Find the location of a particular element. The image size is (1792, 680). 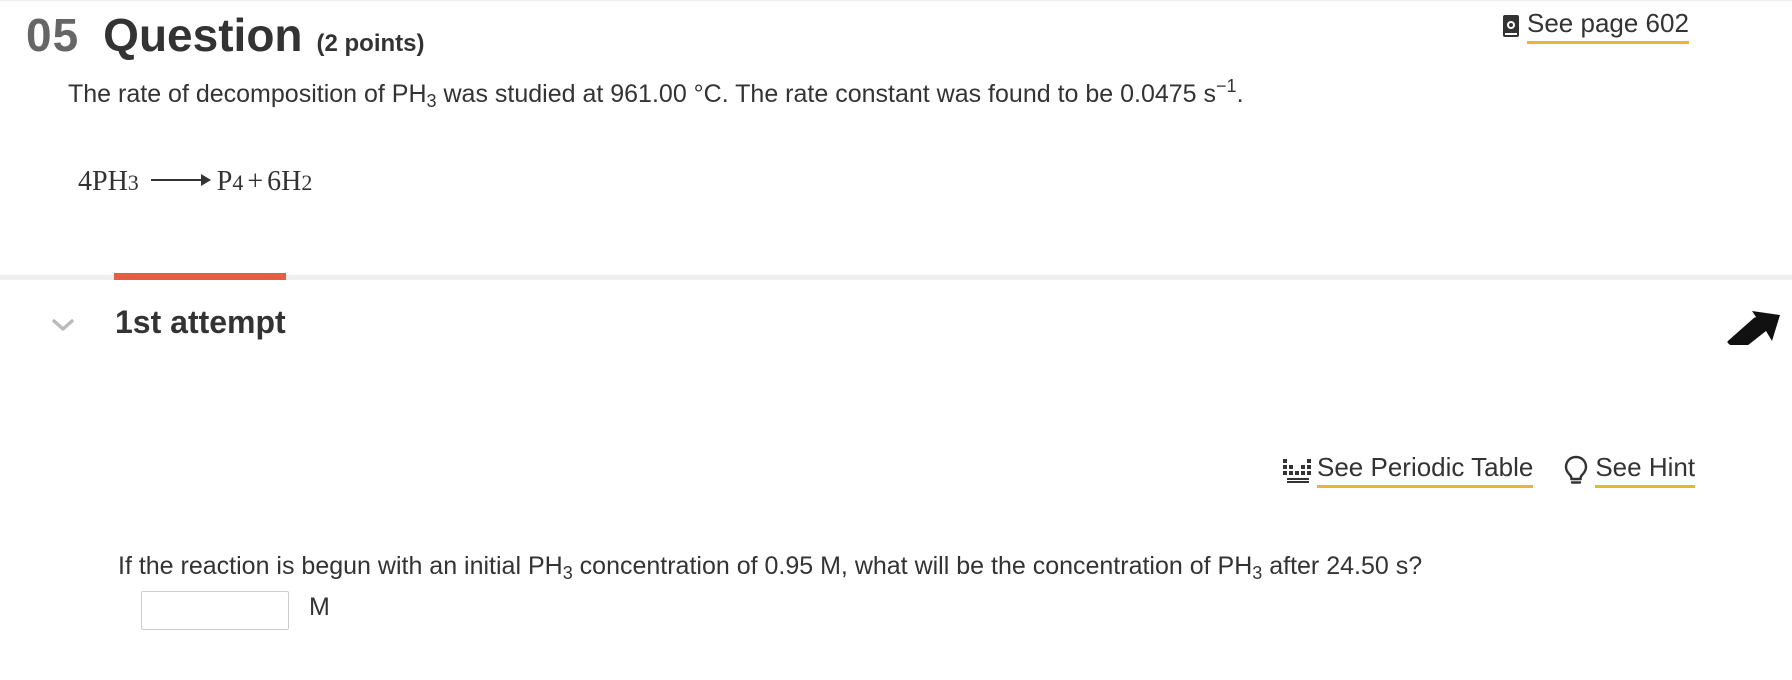

reaction-equation: 4PH 3 P4 + 6H 2 is located at coordinates (195, 181).